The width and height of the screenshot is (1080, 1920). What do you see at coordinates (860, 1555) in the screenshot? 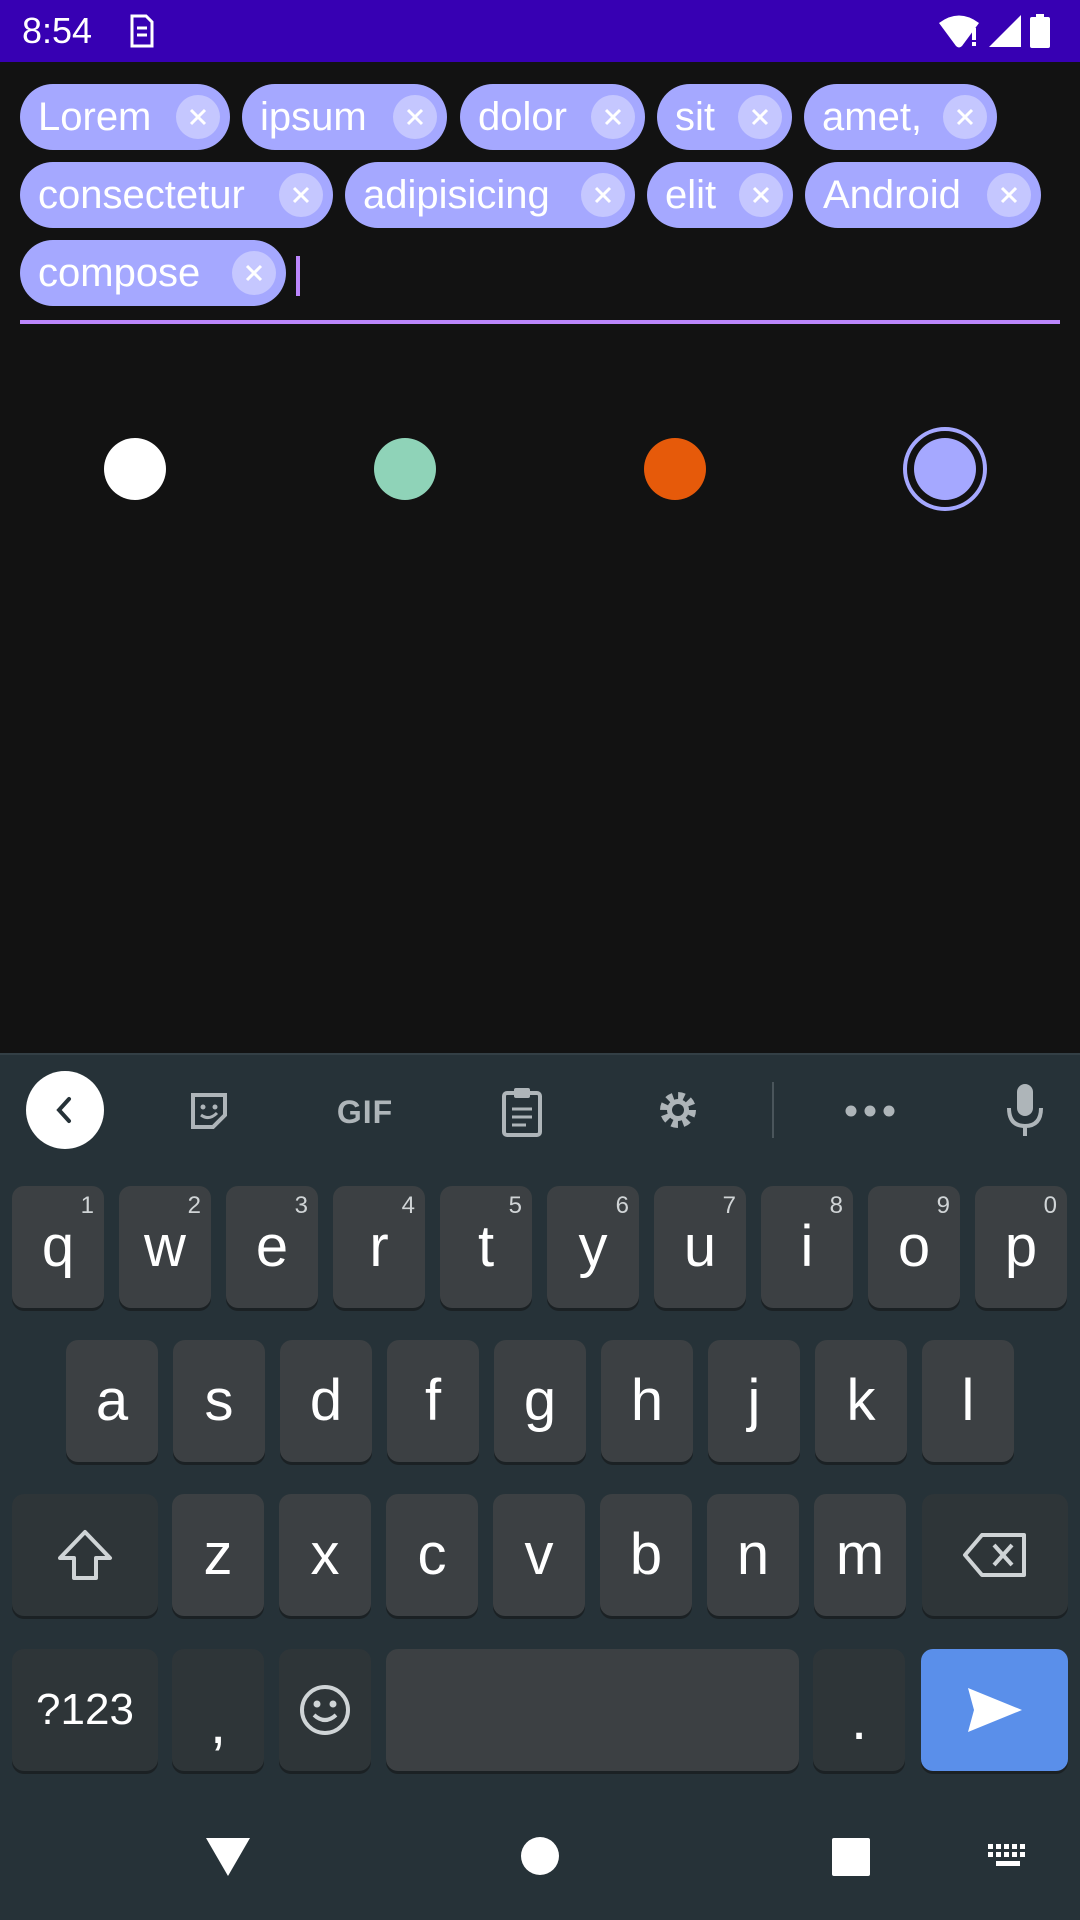
I see `key-m: m` at bounding box center [860, 1555].